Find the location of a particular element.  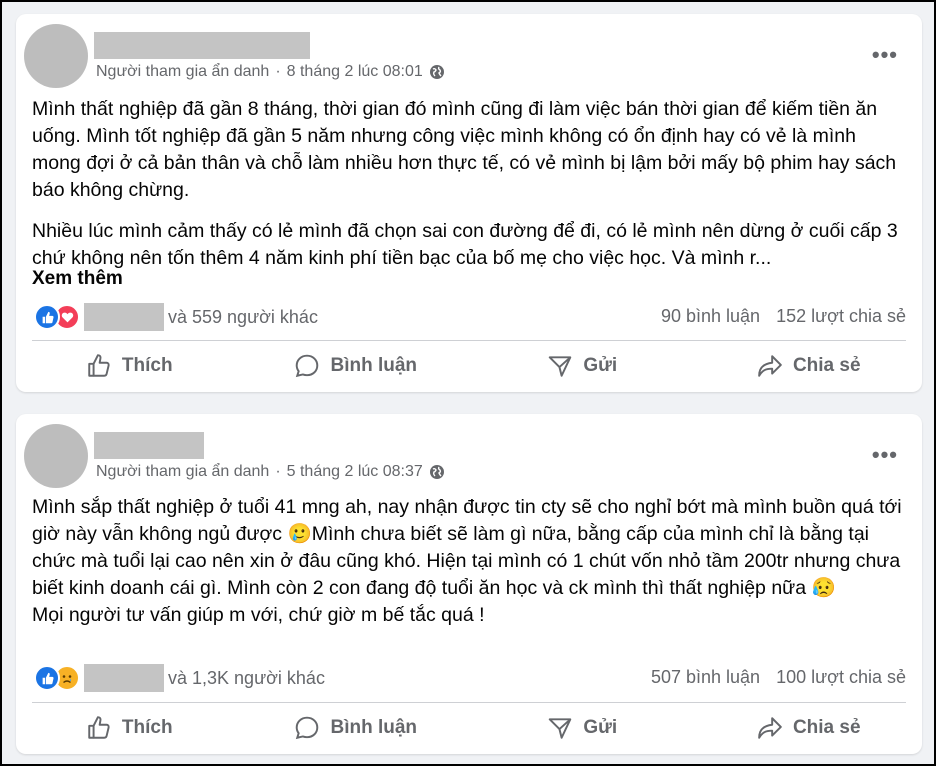

post-stats: 90 bình luận 152 lượt chia sẻ is located at coordinates (783, 316).